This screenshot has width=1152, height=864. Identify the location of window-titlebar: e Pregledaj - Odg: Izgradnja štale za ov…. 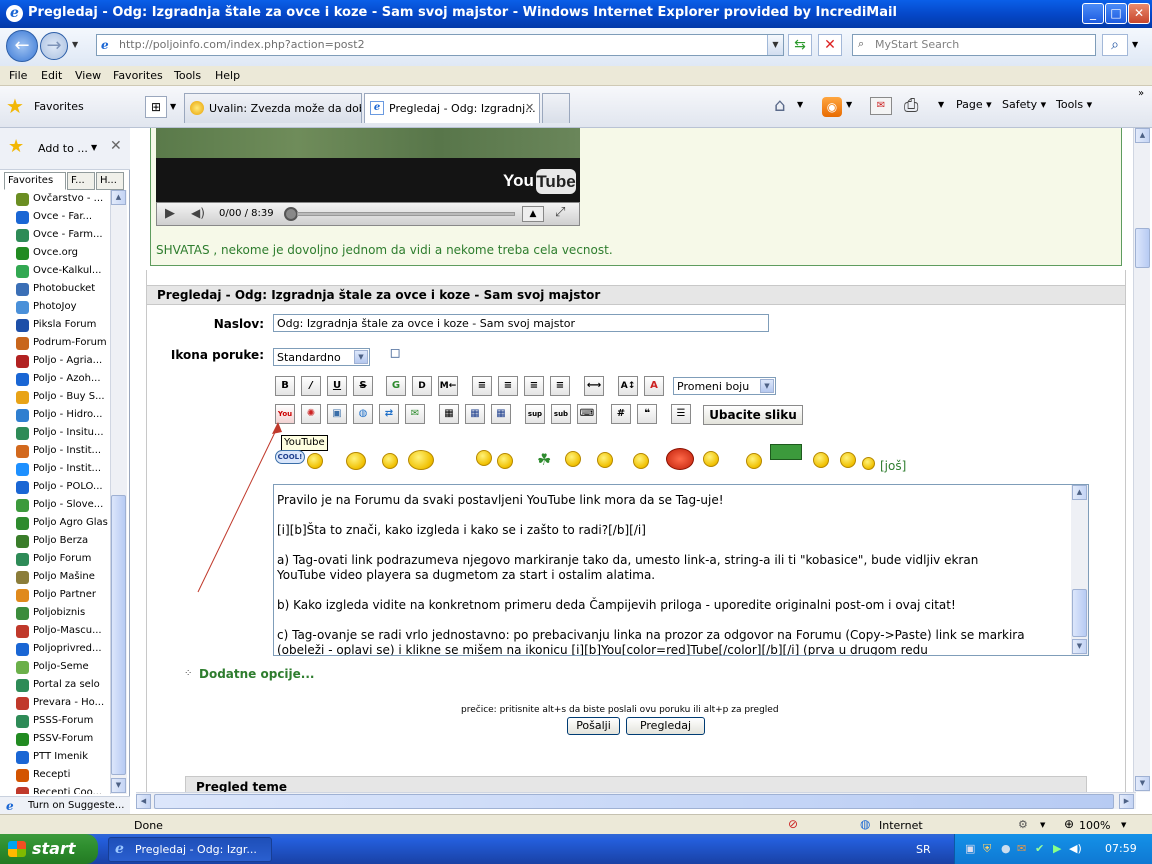
(576, 14).